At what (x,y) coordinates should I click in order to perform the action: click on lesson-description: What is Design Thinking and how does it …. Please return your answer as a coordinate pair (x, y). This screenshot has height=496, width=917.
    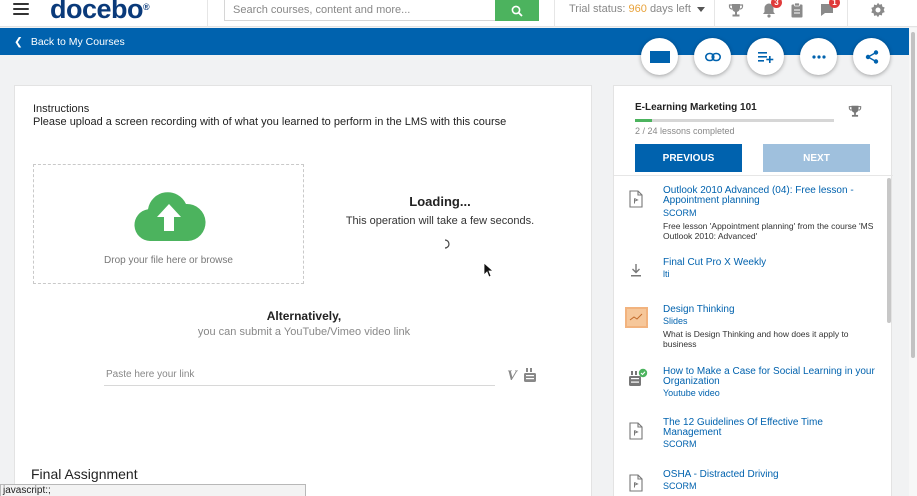
    Looking at the image, I should click on (756, 339).